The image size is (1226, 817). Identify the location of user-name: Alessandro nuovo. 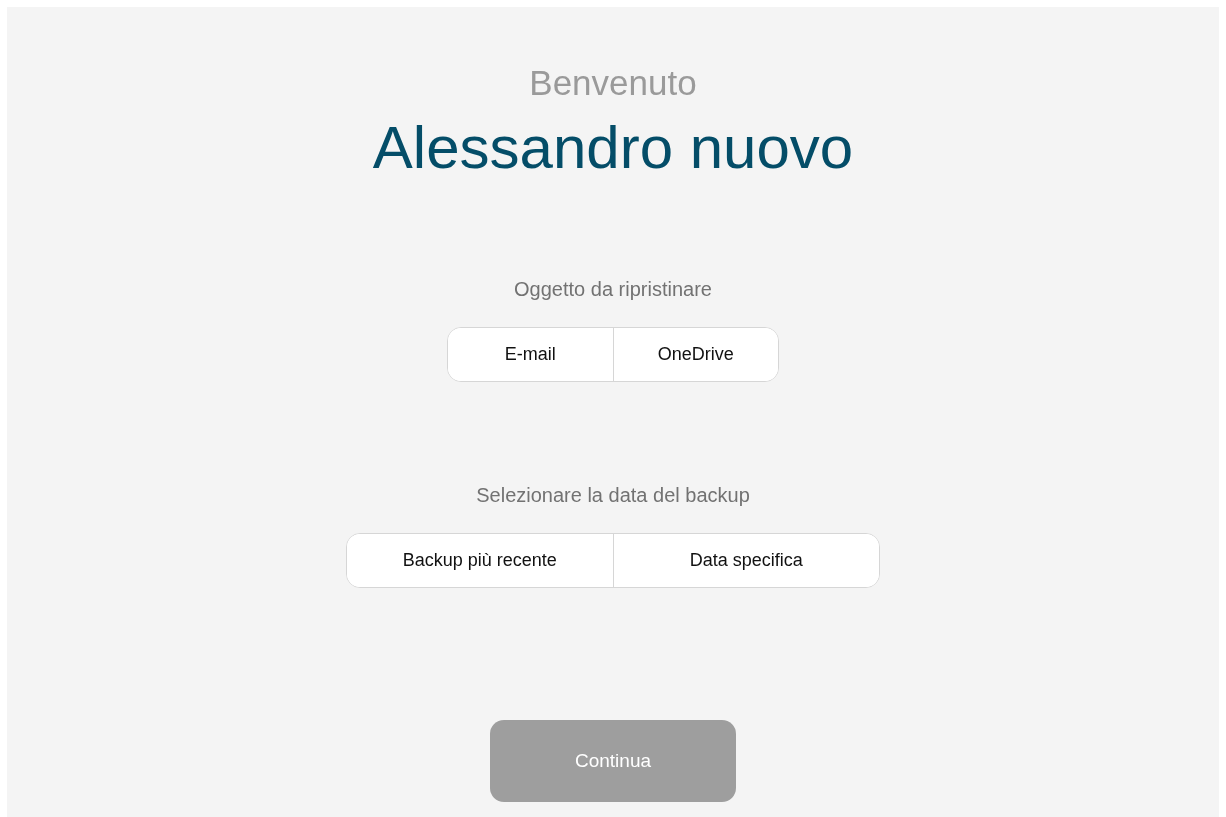
(613, 148).